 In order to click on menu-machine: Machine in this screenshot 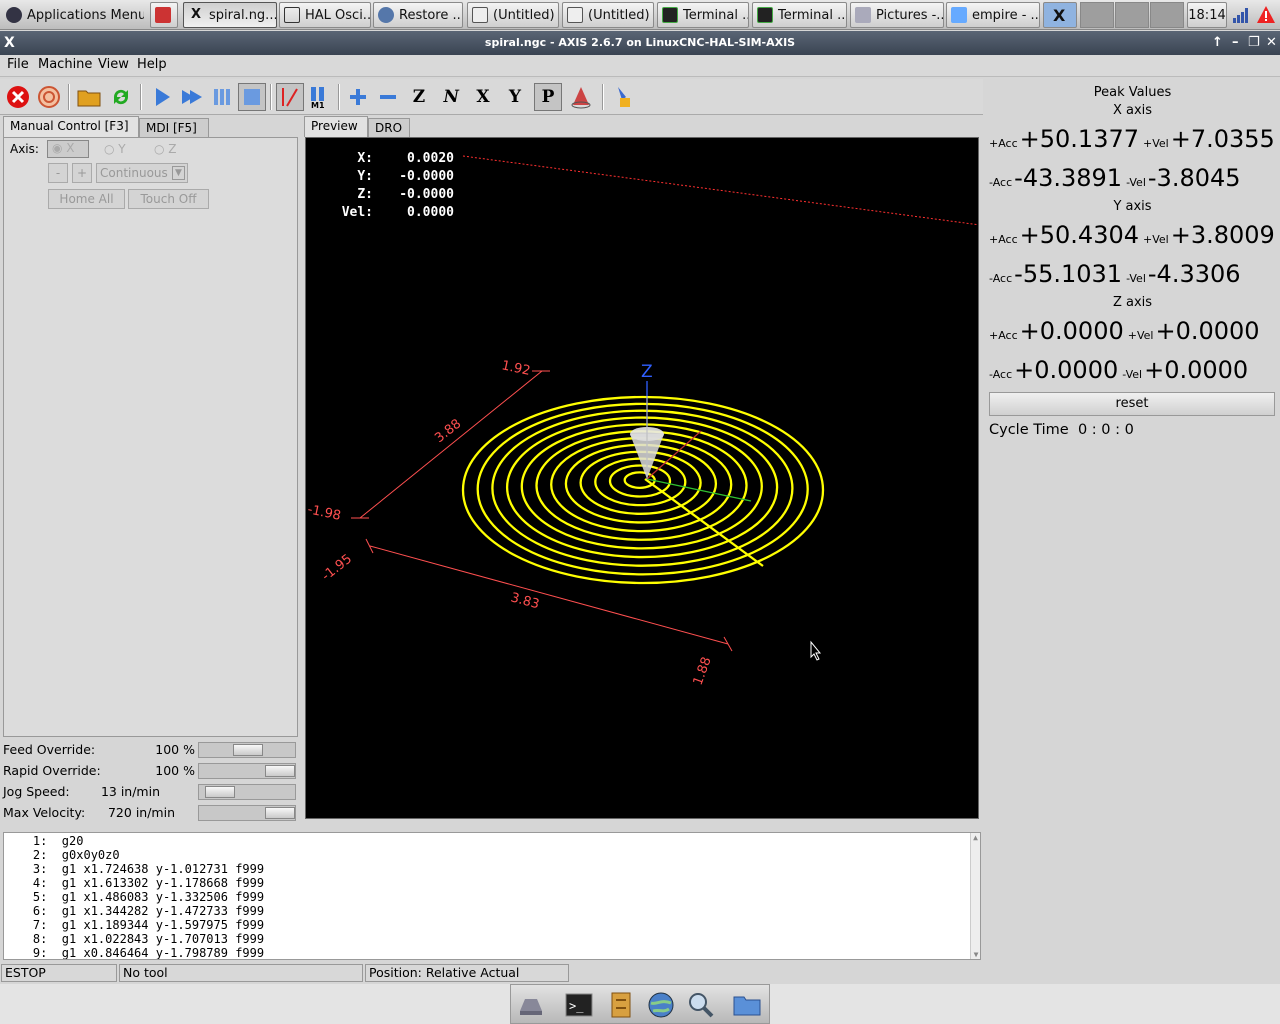, I will do `click(65, 64)`.